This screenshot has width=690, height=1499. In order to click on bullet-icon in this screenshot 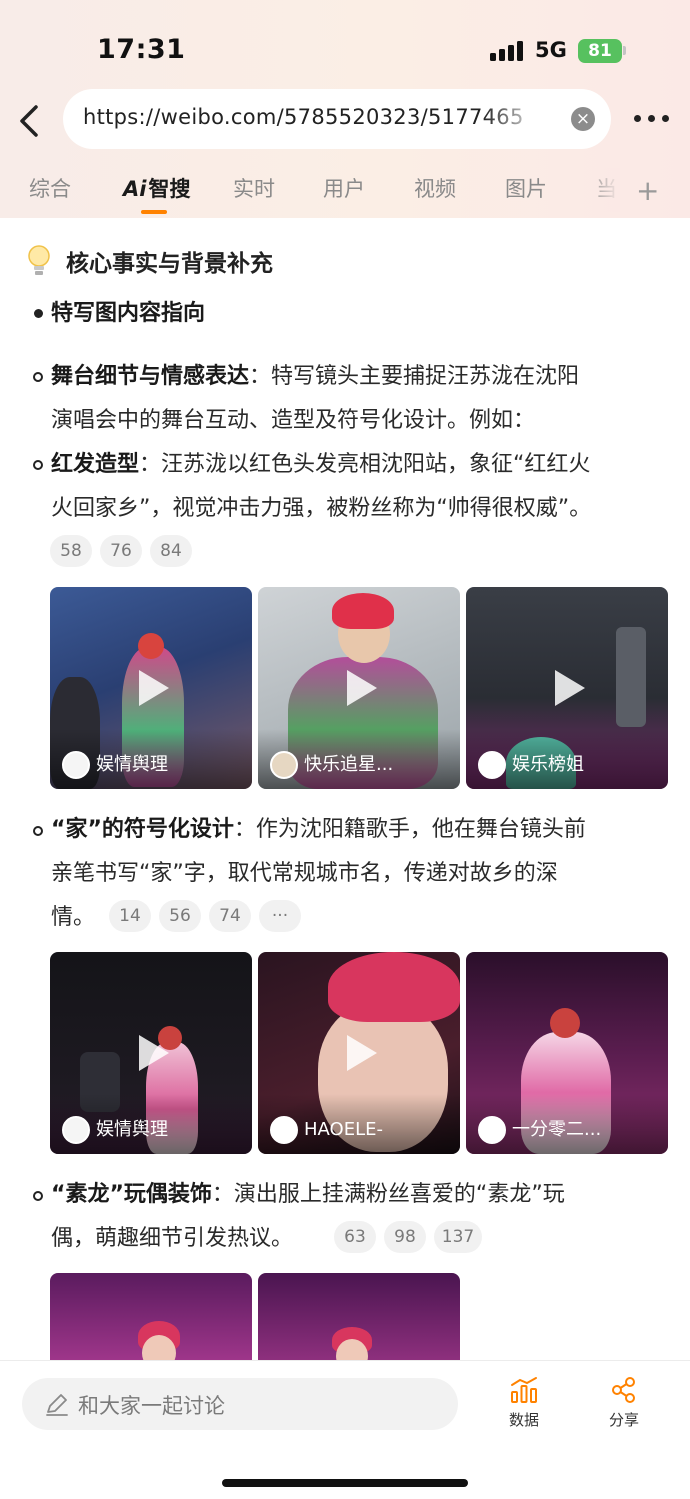, I will do `click(38, 313)`.